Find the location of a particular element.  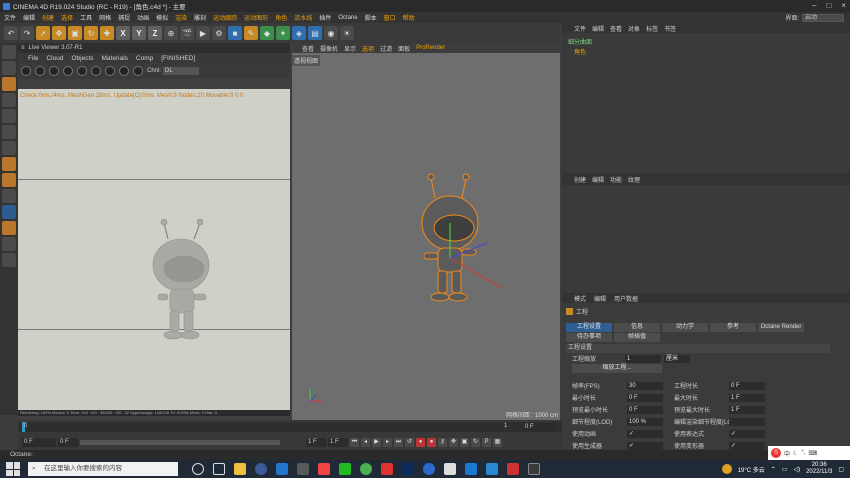

wechat-icon is located at coordinates (345, 469).